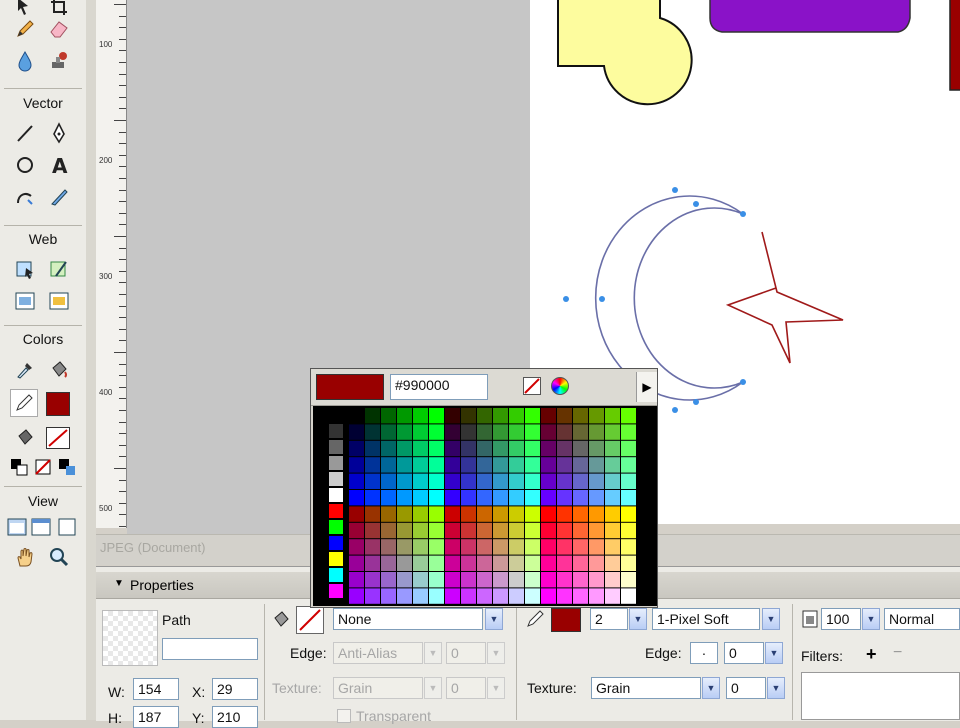 This screenshot has height=728, width=960. I want to click on fill-edge-dropdown-icon: ▼, so click(433, 653).